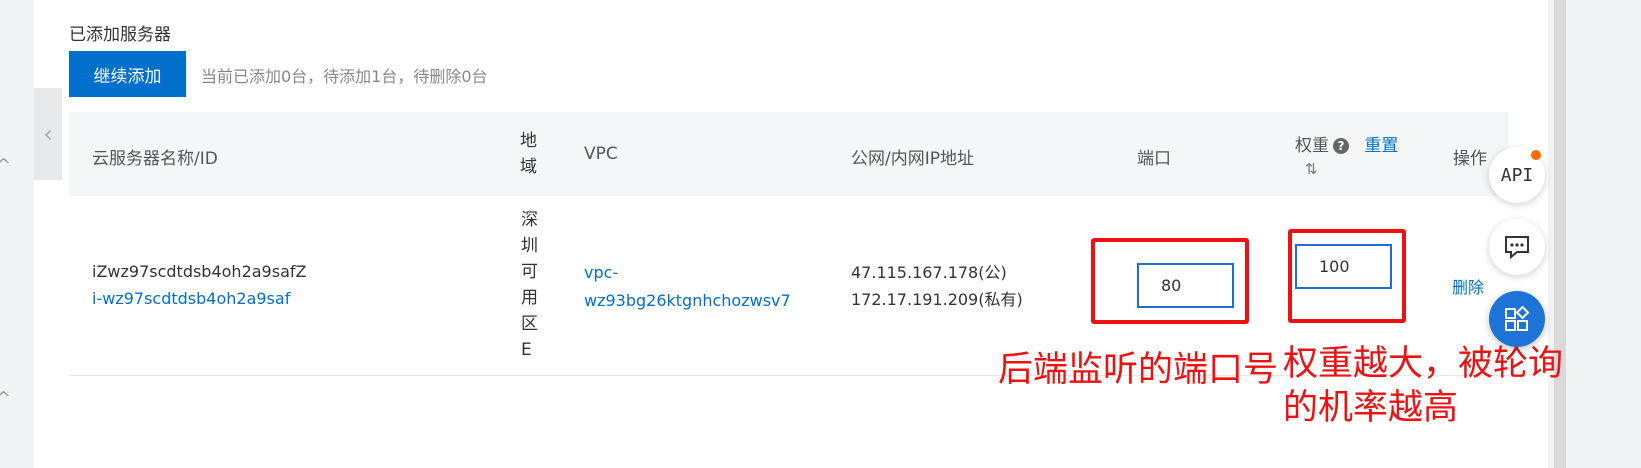  What do you see at coordinates (1536, 155) in the screenshot?
I see `notification-dot` at bounding box center [1536, 155].